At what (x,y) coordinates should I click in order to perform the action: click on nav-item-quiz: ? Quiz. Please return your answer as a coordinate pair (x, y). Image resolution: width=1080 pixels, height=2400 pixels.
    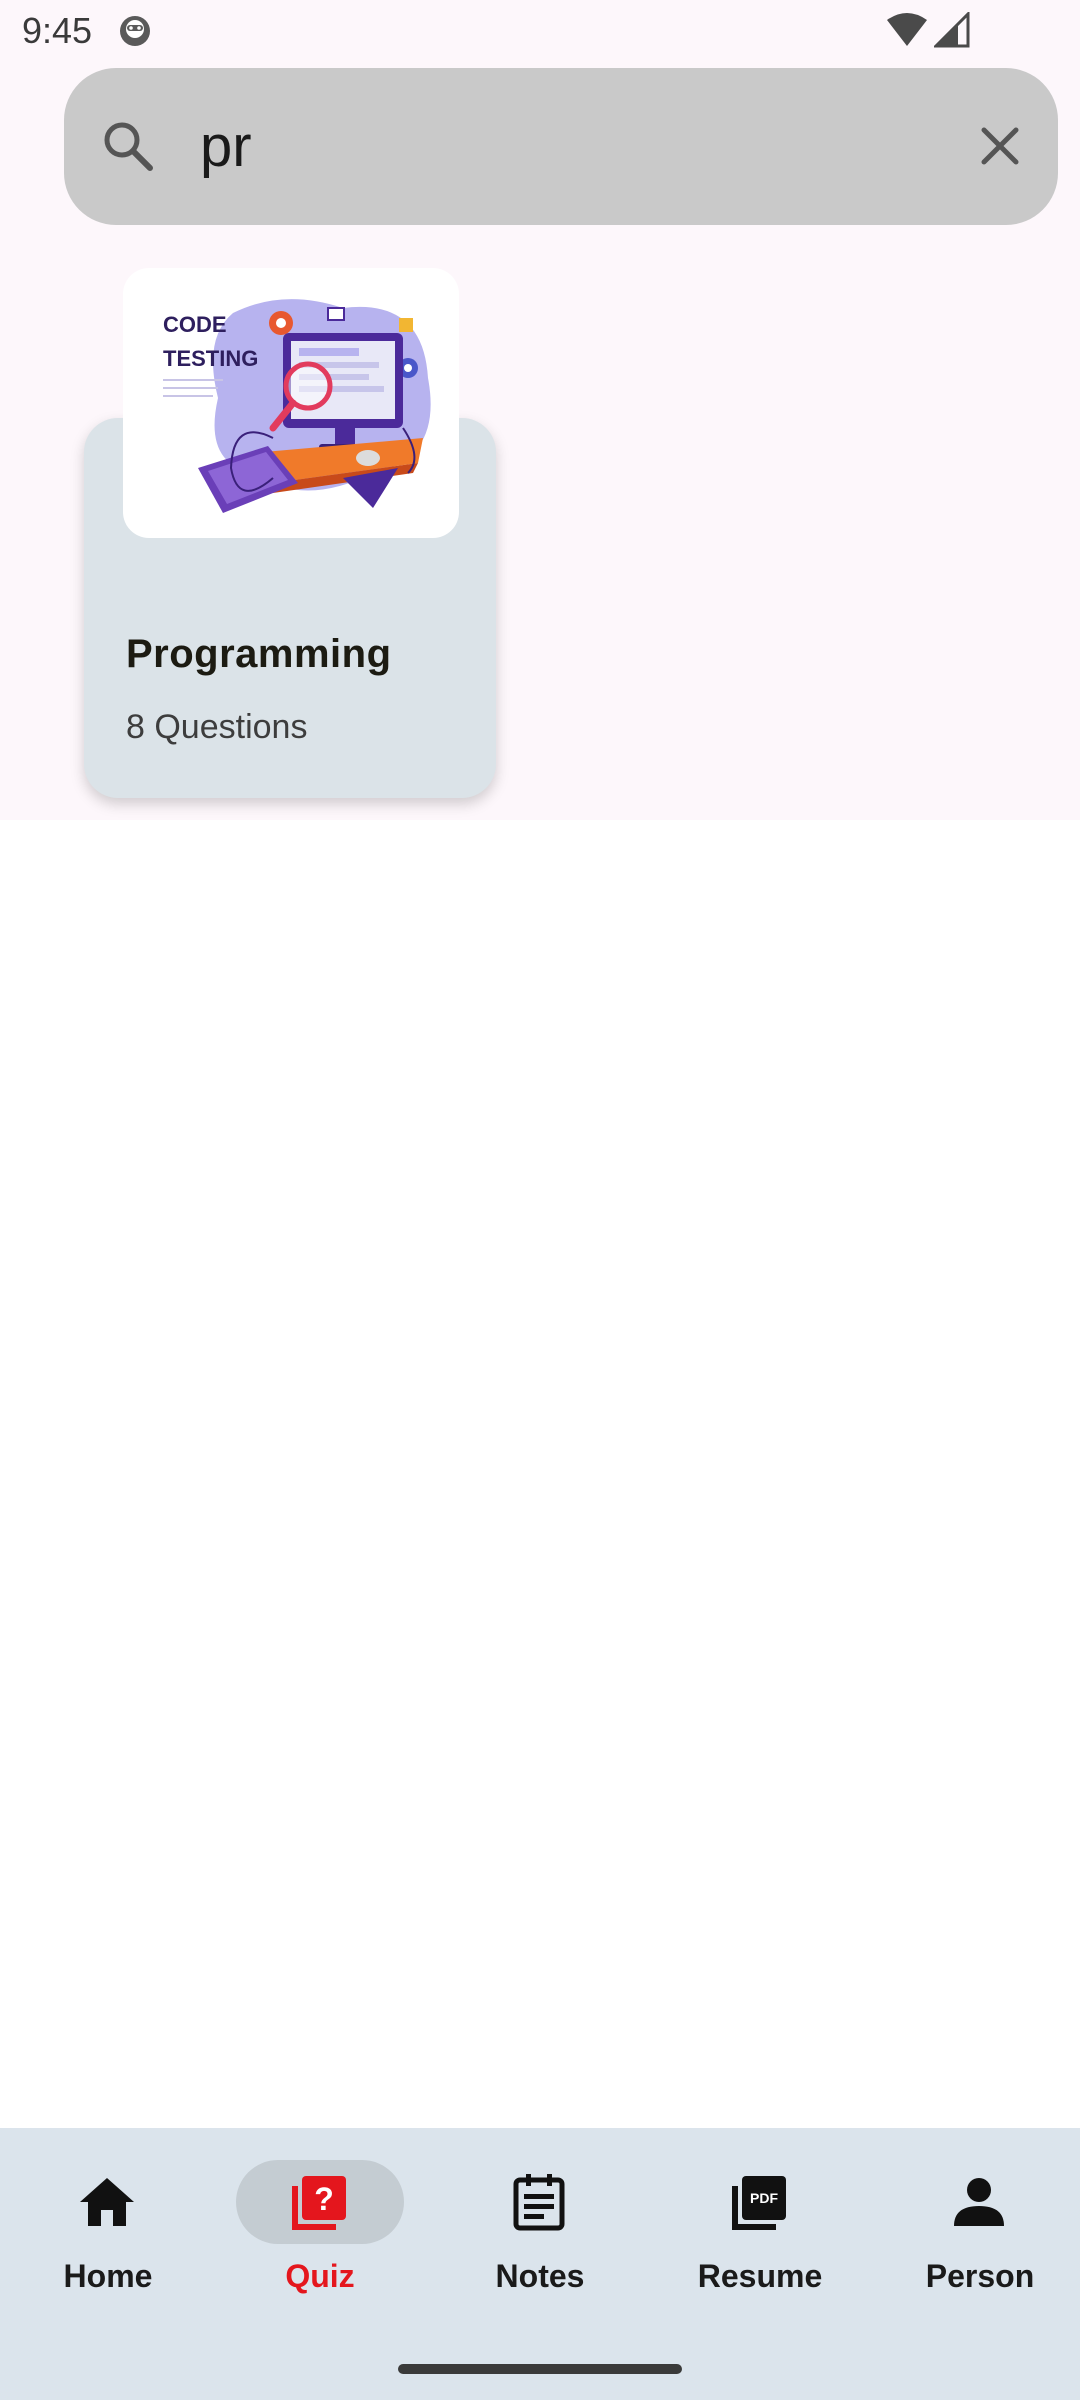
    Looking at the image, I should click on (320, 2228).